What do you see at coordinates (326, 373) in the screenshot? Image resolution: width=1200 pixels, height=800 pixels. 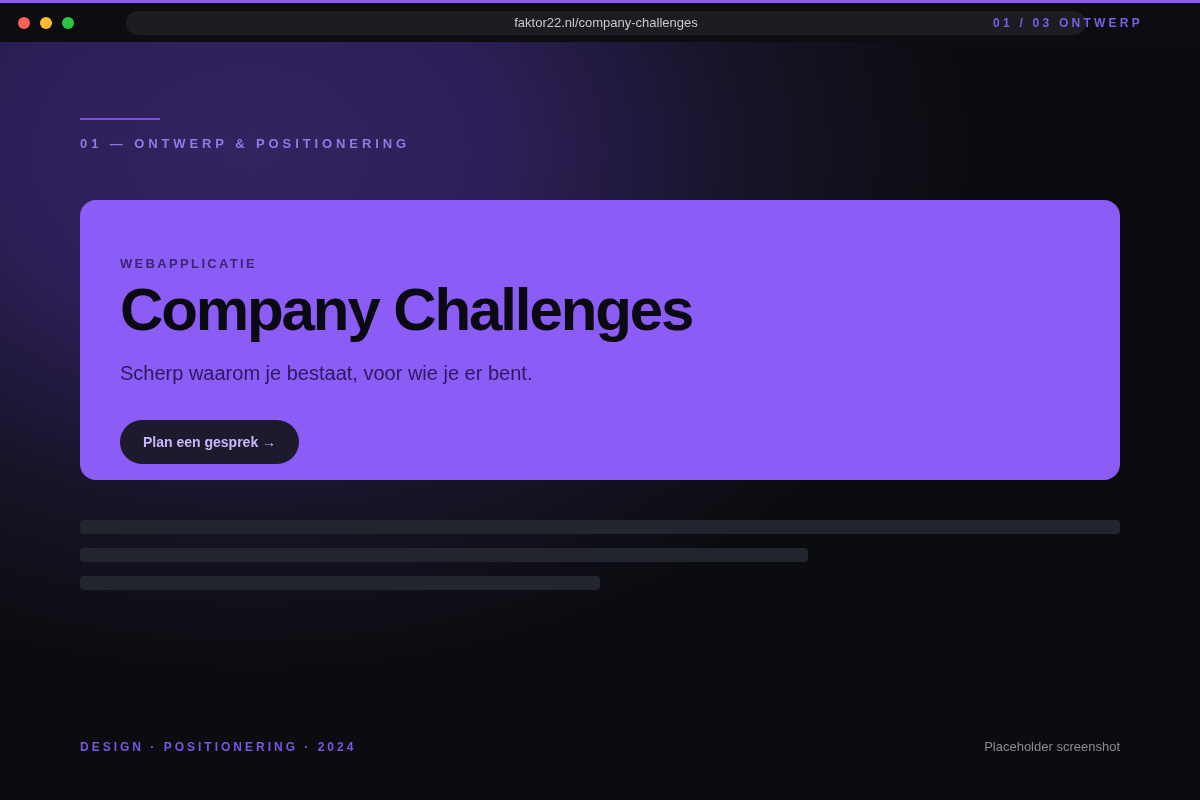 I see `card-tagline: Scherp waarom je bestaat, voor wie je er bent.` at bounding box center [326, 373].